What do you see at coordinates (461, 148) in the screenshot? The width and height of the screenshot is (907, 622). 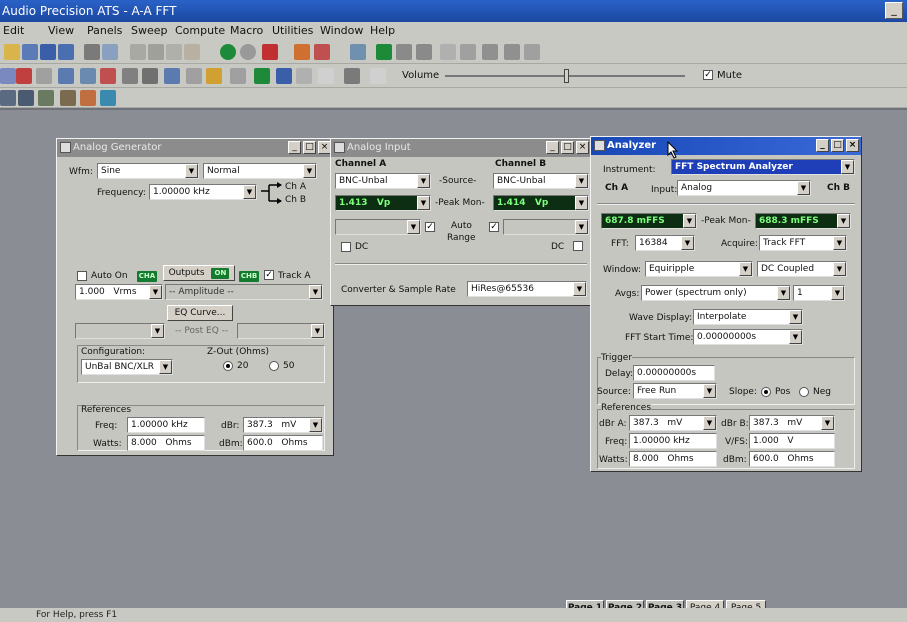 I see `input-title-bar: Analog Input _ □ ×` at bounding box center [461, 148].